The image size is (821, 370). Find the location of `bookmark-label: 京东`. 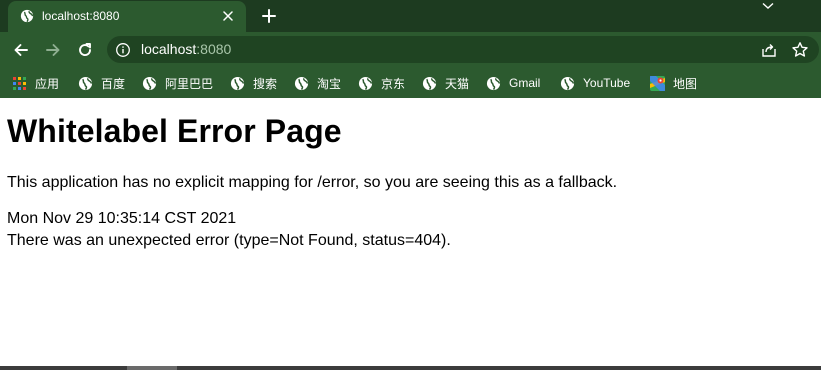

bookmark-label: 京东 is located at coordinates (393, 83).